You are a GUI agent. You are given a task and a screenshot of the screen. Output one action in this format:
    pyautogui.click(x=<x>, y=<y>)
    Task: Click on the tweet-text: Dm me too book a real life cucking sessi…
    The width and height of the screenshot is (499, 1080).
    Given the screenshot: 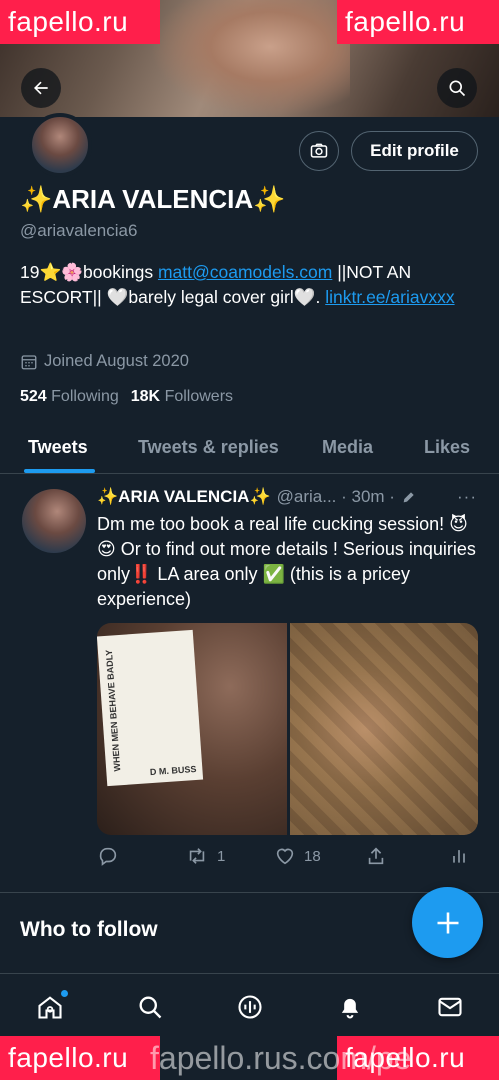 What is the action you would take?
    pyautogui.click(x=286, y=561)
    